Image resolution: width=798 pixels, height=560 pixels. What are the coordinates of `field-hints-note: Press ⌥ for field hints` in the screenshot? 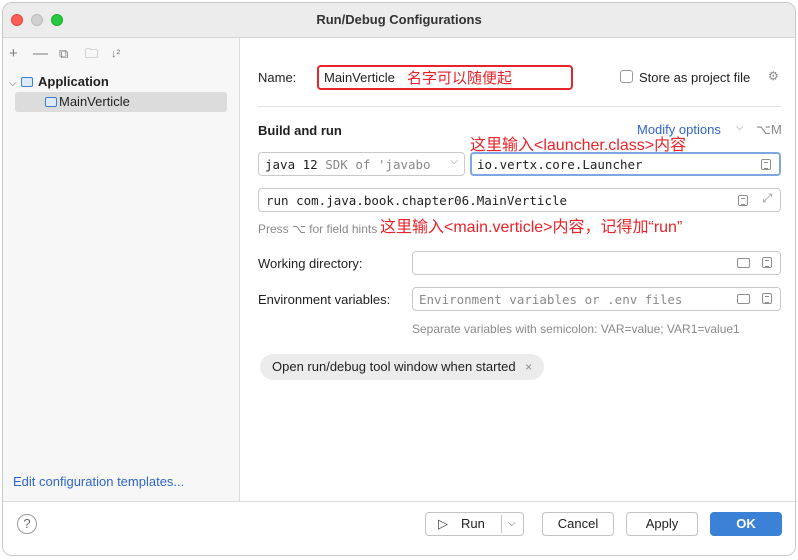 It's located at (318, 229).